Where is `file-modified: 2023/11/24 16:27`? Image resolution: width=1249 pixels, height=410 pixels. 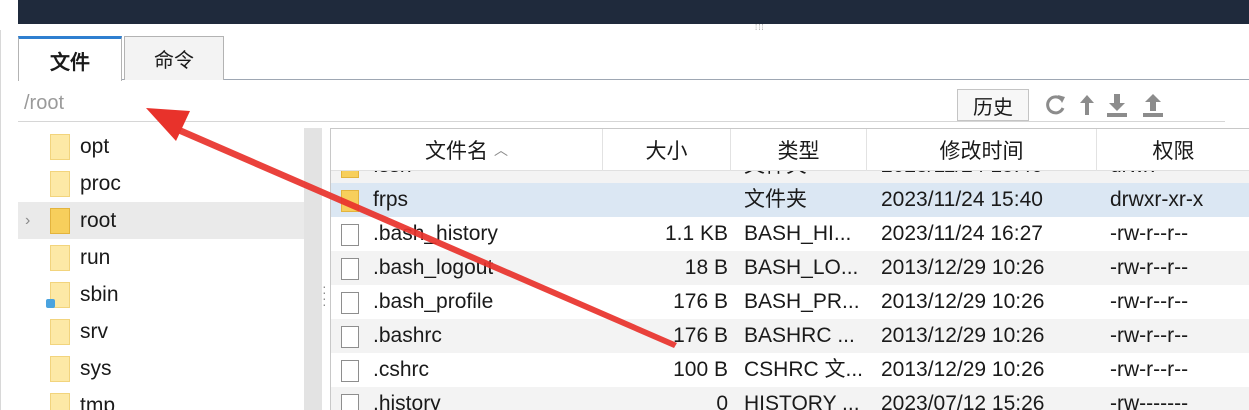 file-modified: 2023/11/24 16:27 is located at coordinates (962, 233).